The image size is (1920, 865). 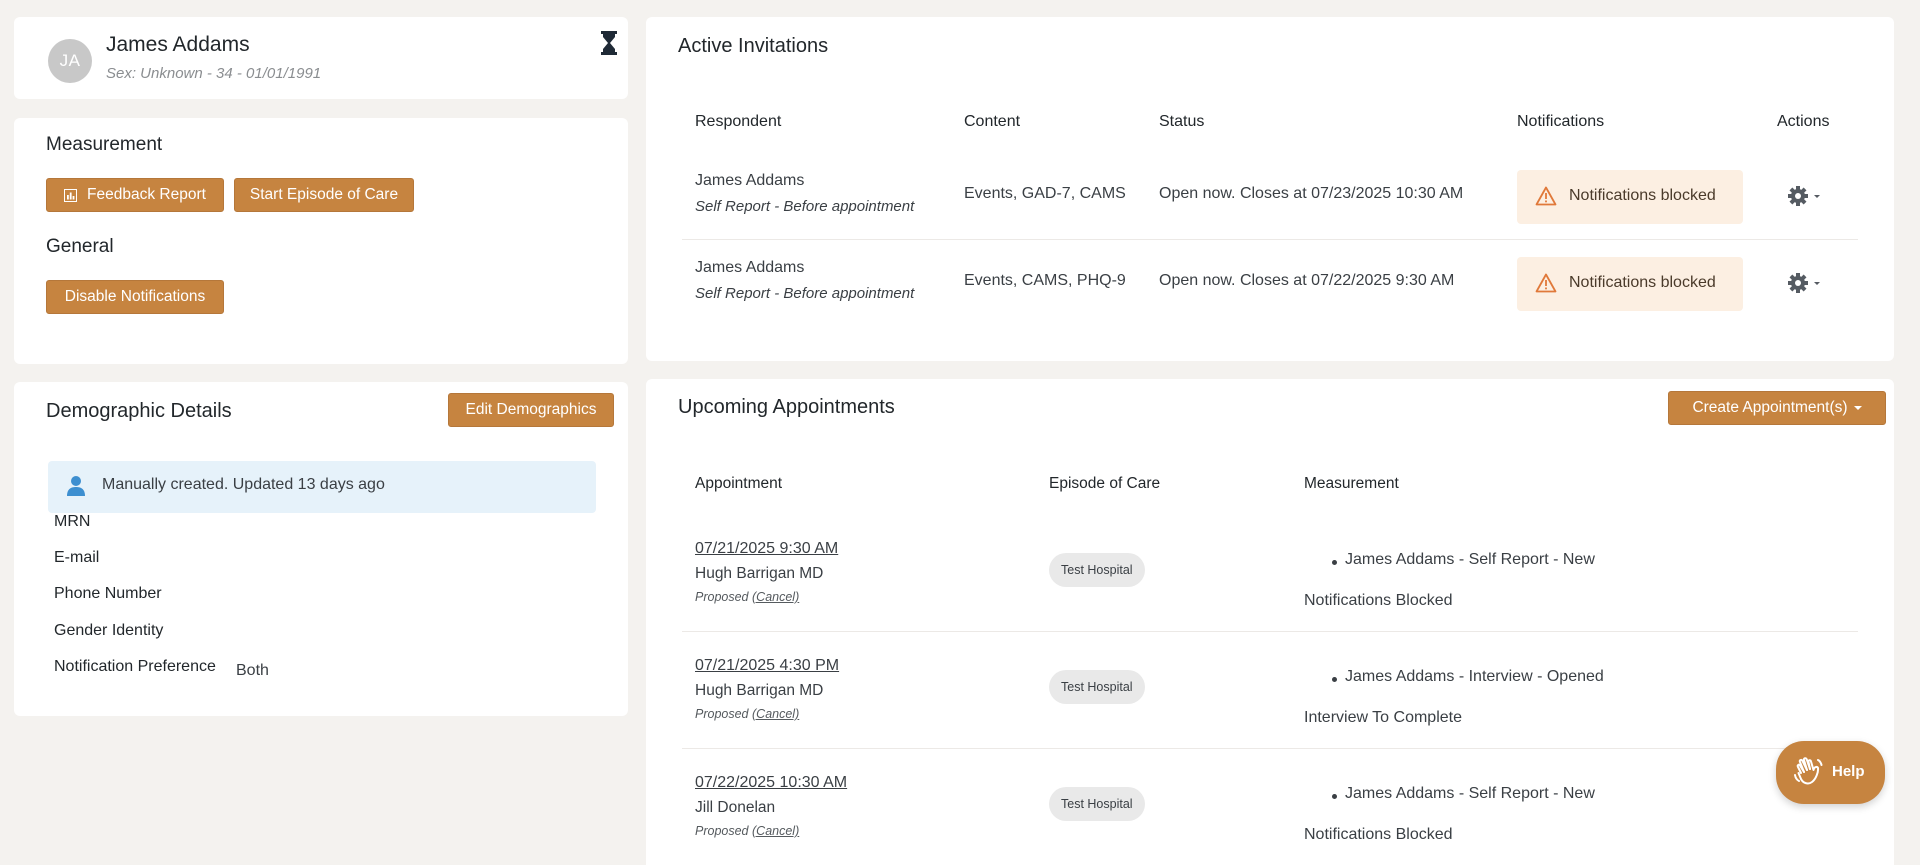 I want to click on invitations-title: Active Invitations, so click(x=753, y=46).